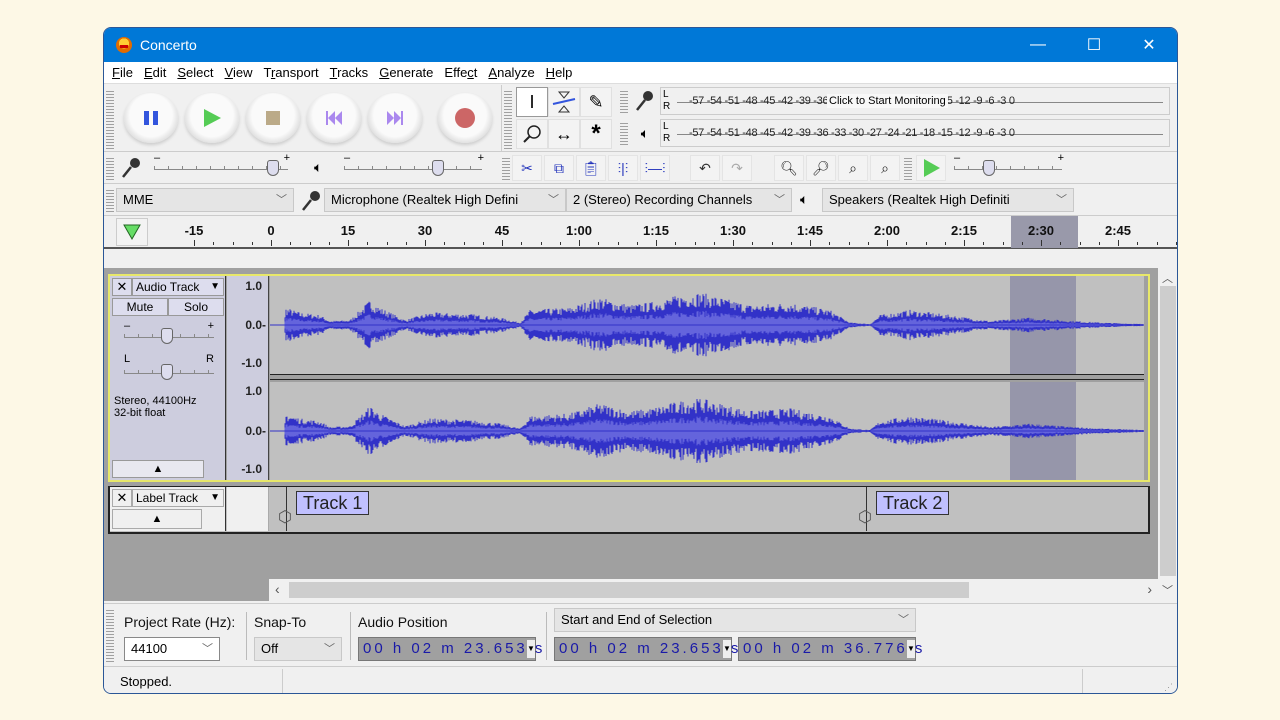 Image resolution: width=1280 pixels, height=720 pixels. I want to click on selection-mode-select: Start and End of Selection ﹀, so click(735, 620).